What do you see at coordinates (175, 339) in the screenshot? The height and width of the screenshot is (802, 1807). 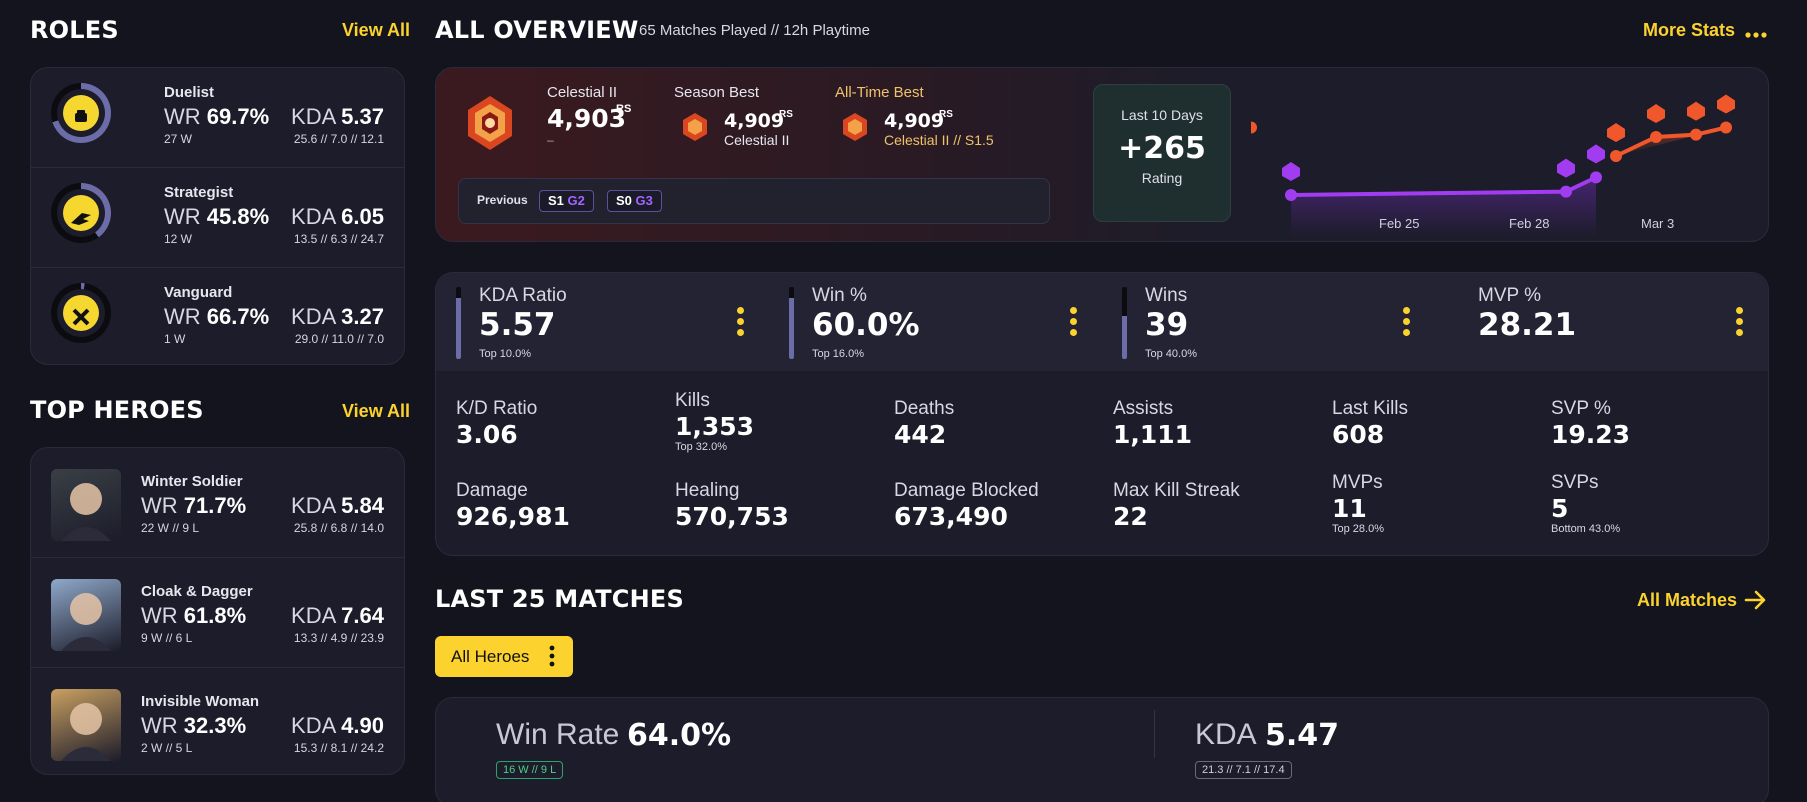 I see `role-wins: 1 W` at bounding box center [175, 339].